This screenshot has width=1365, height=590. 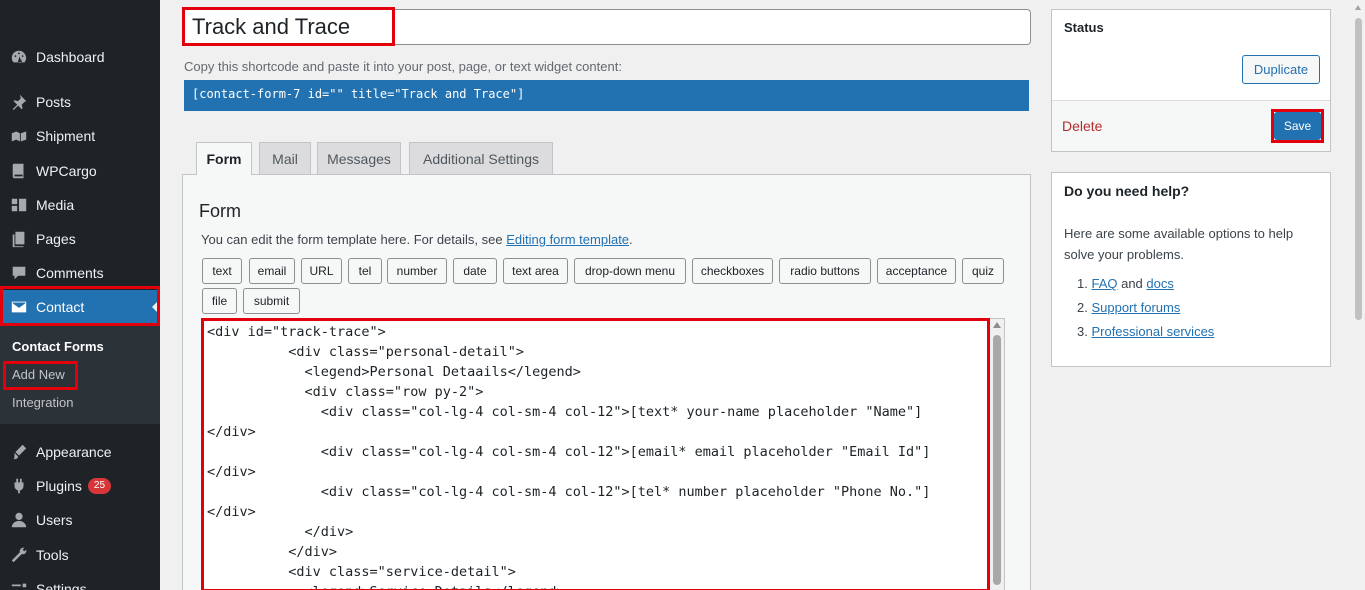 I want to click on sidebar-item-label: Plugins, so click(x=59, y=486).